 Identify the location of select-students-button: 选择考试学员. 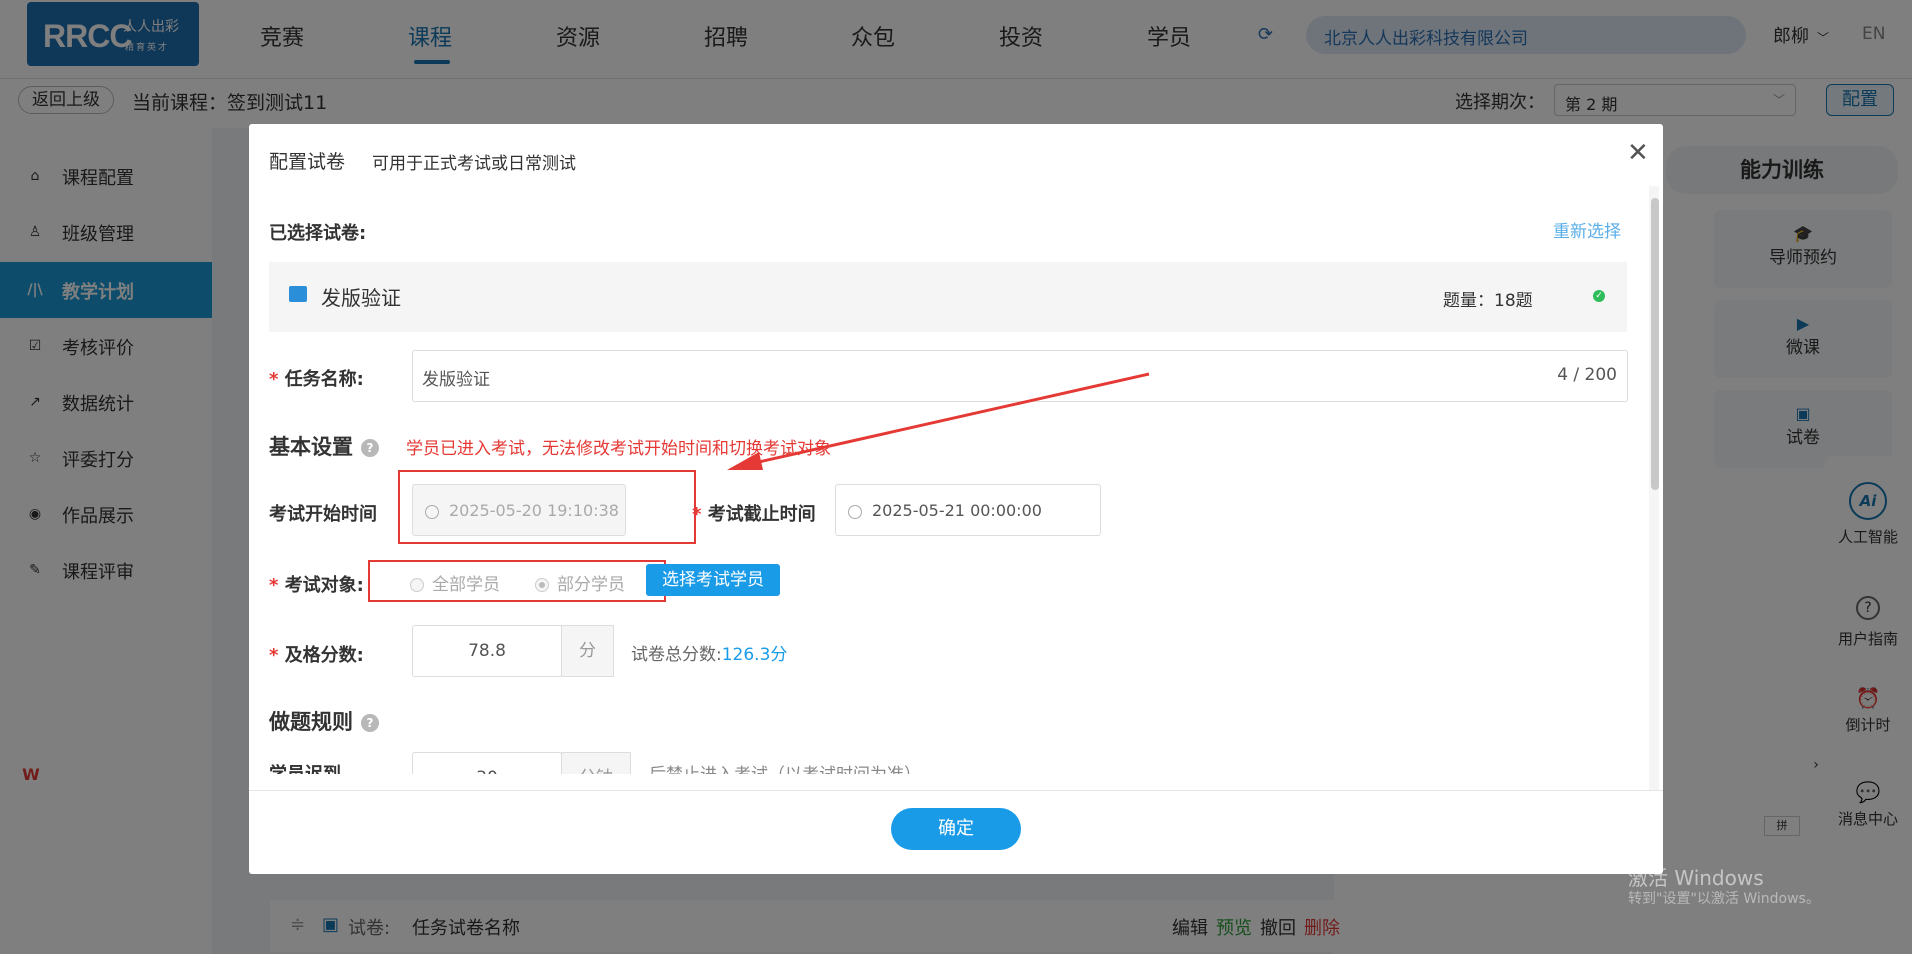
(713, 580).